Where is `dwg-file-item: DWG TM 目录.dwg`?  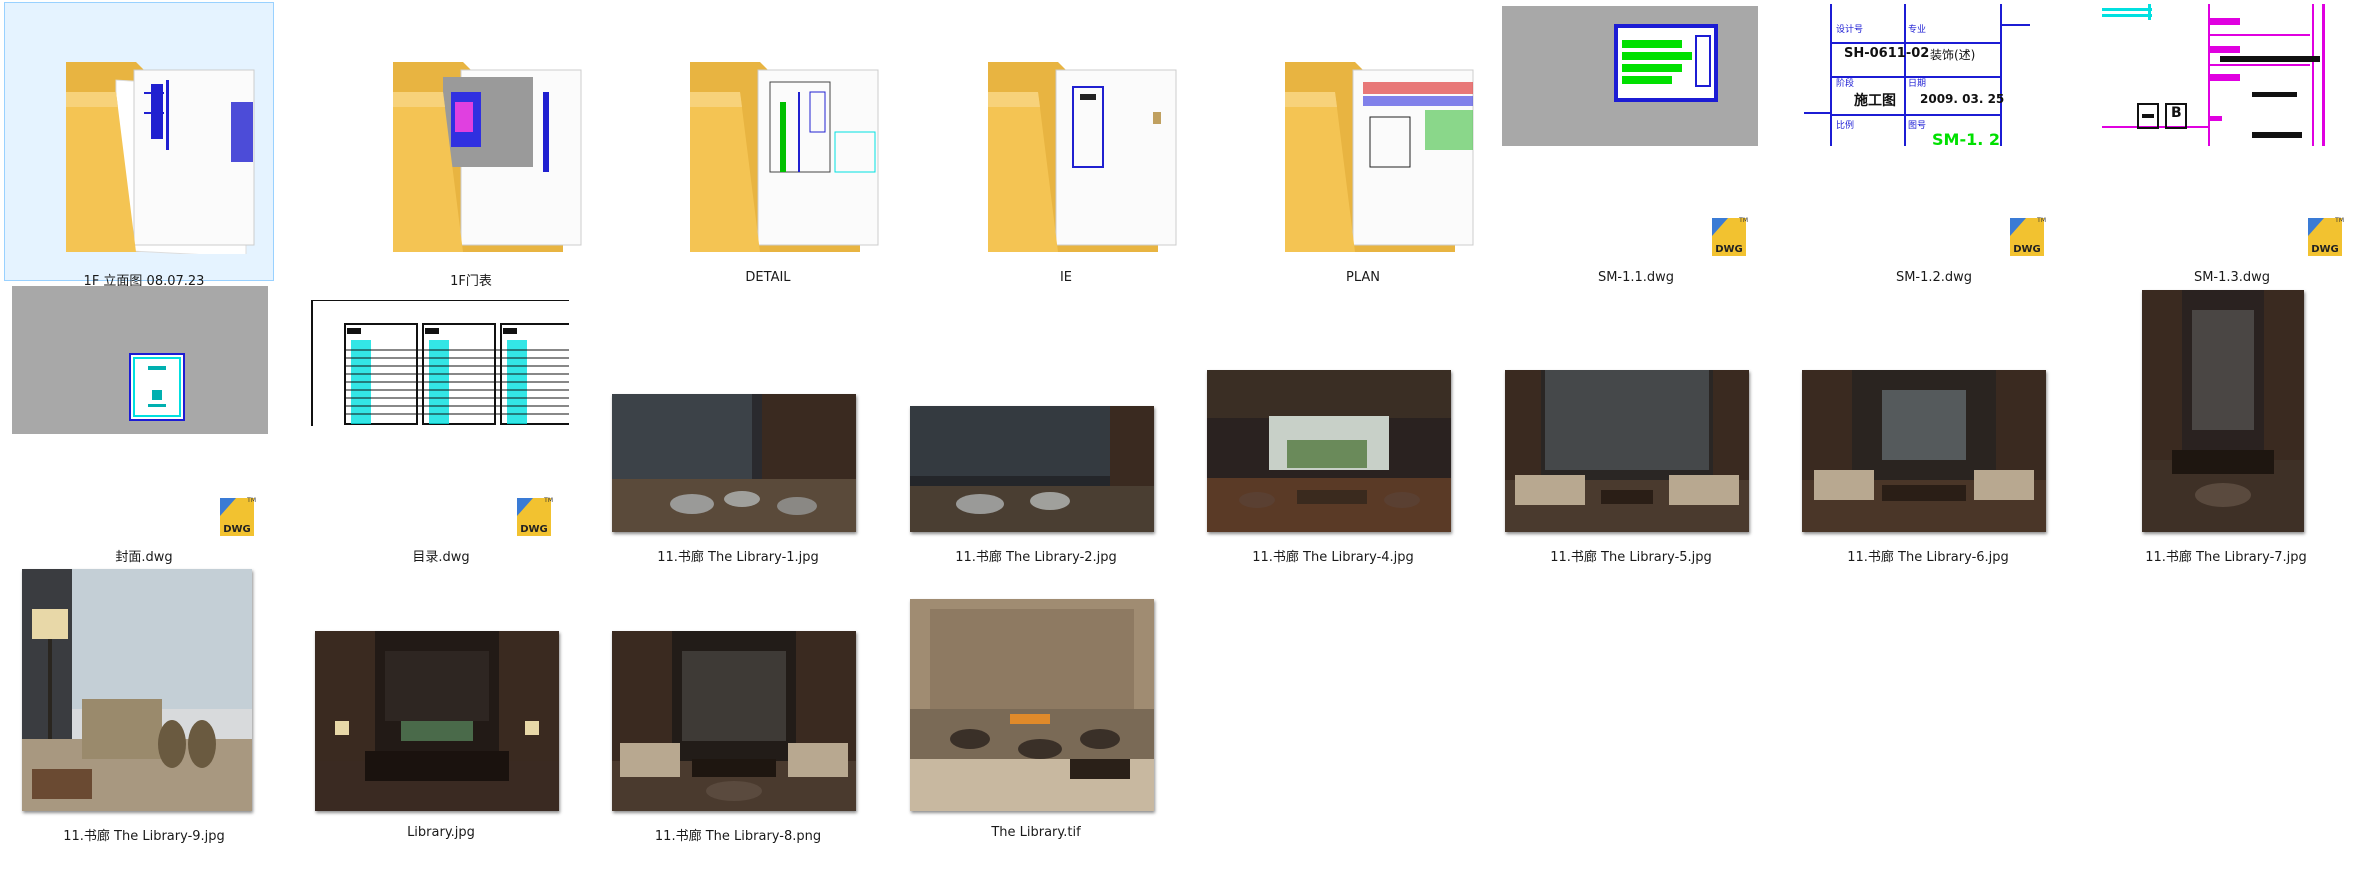 dwg-file-item: DWG TM 目录.dwg is located at coordinates (441, 424).